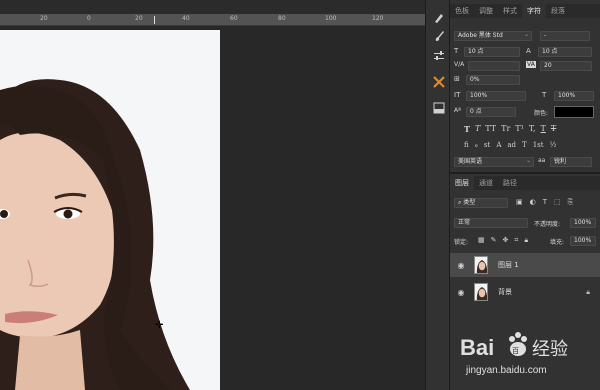 This screenshot has width=600, height=390. Describe the element at coordinates (525, 292) in the screenshot. I see `layer-row: ◉ 背景 🔒︎` at that location.